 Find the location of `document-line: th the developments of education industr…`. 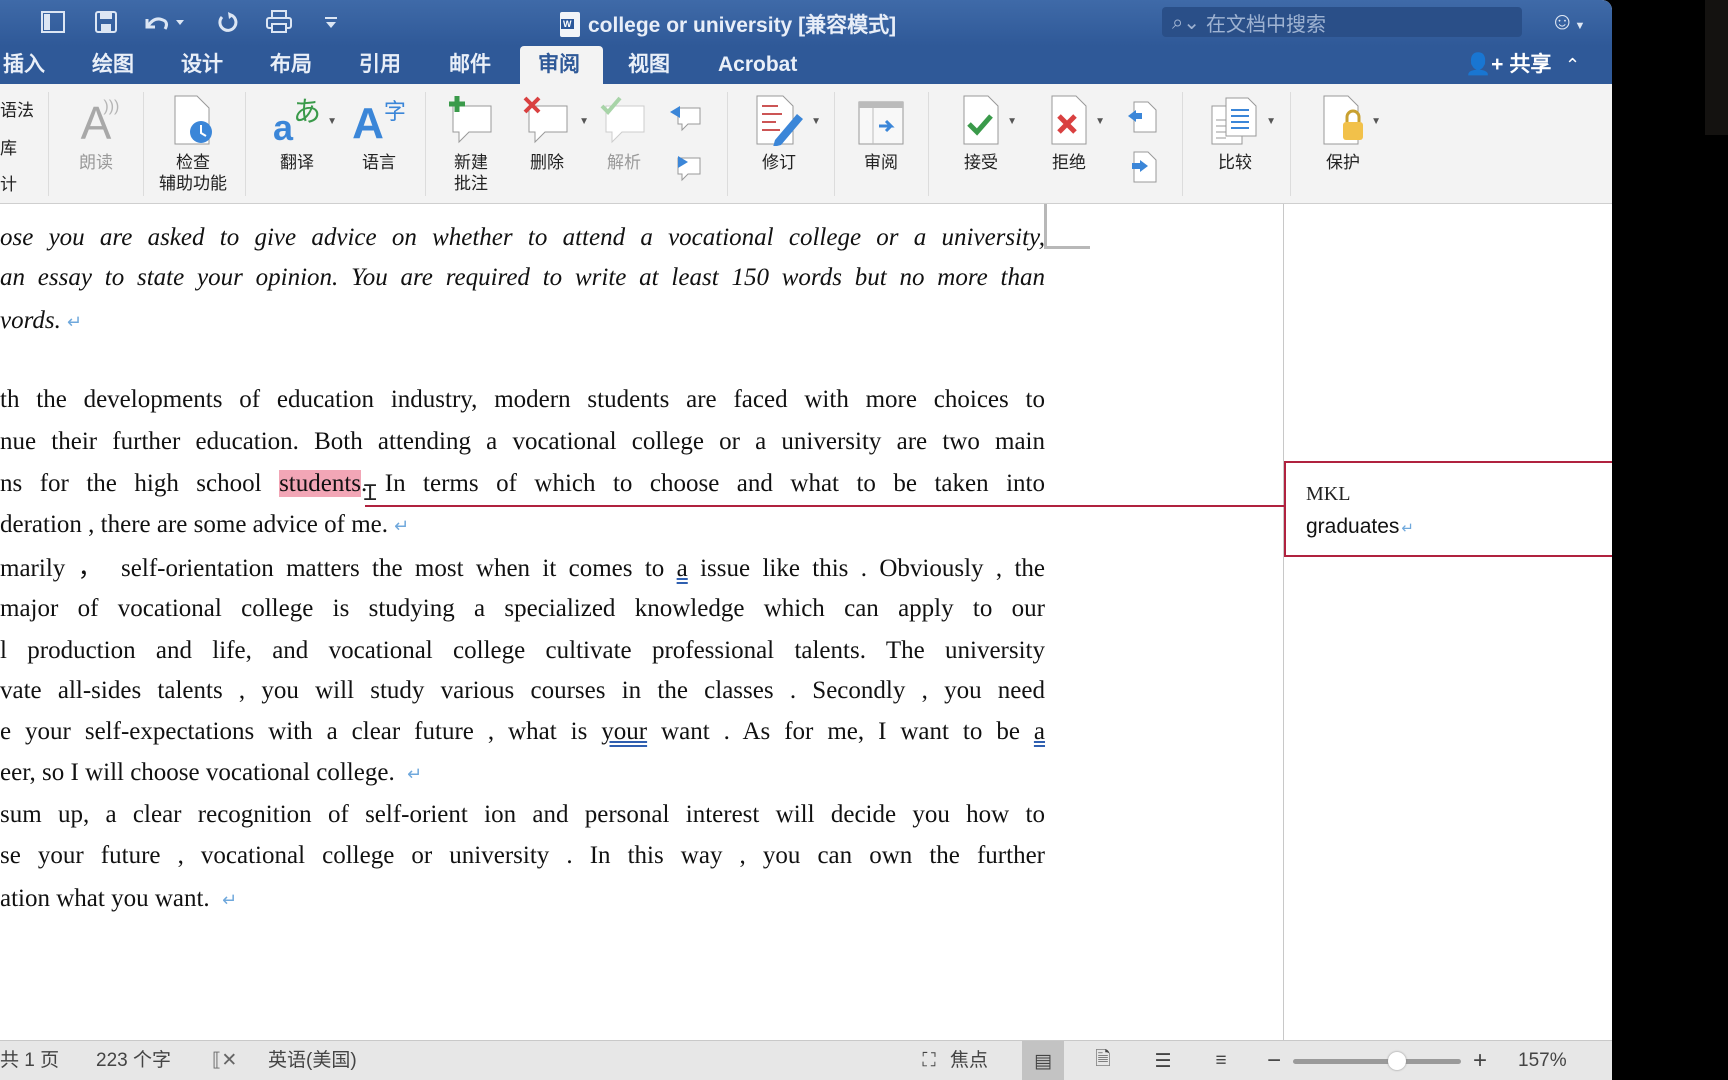

document-line: th the developments of education industr… is located at coordinates (522, 400).